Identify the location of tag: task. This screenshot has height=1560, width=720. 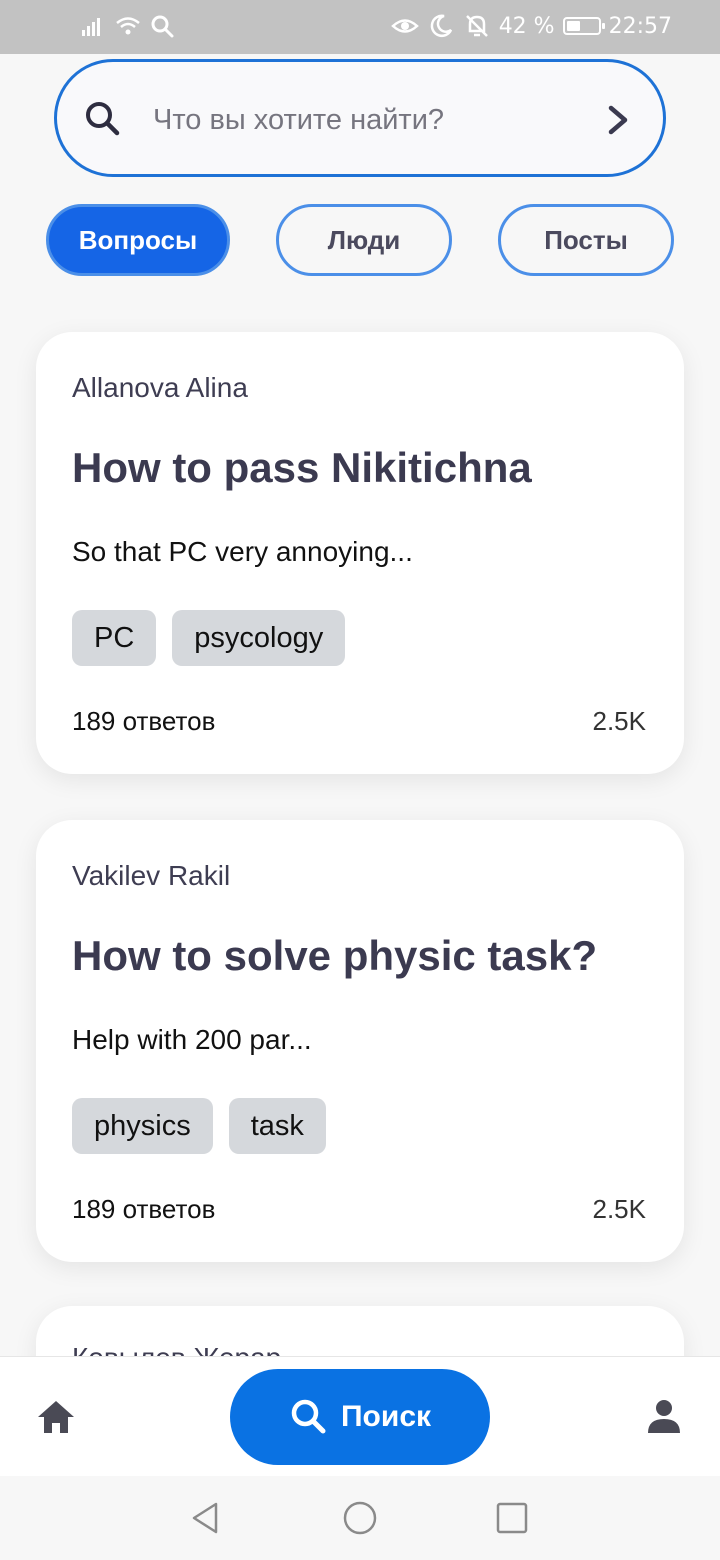
(277, 1126).